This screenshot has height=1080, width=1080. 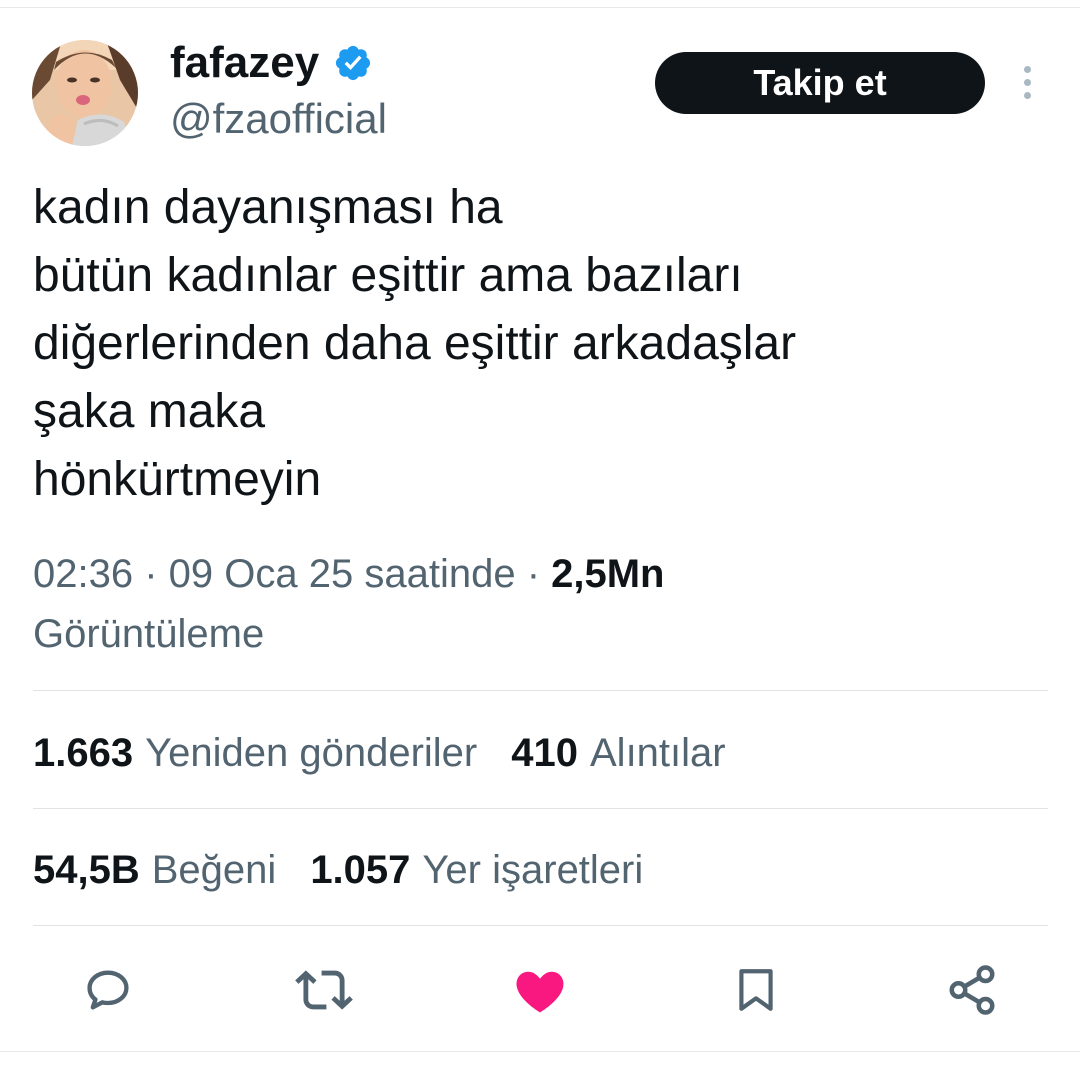 What do you see at coordinates (83, 753) in the screenshot?
I see `retweet-count: 1.663` at bounding box center [83, 753].